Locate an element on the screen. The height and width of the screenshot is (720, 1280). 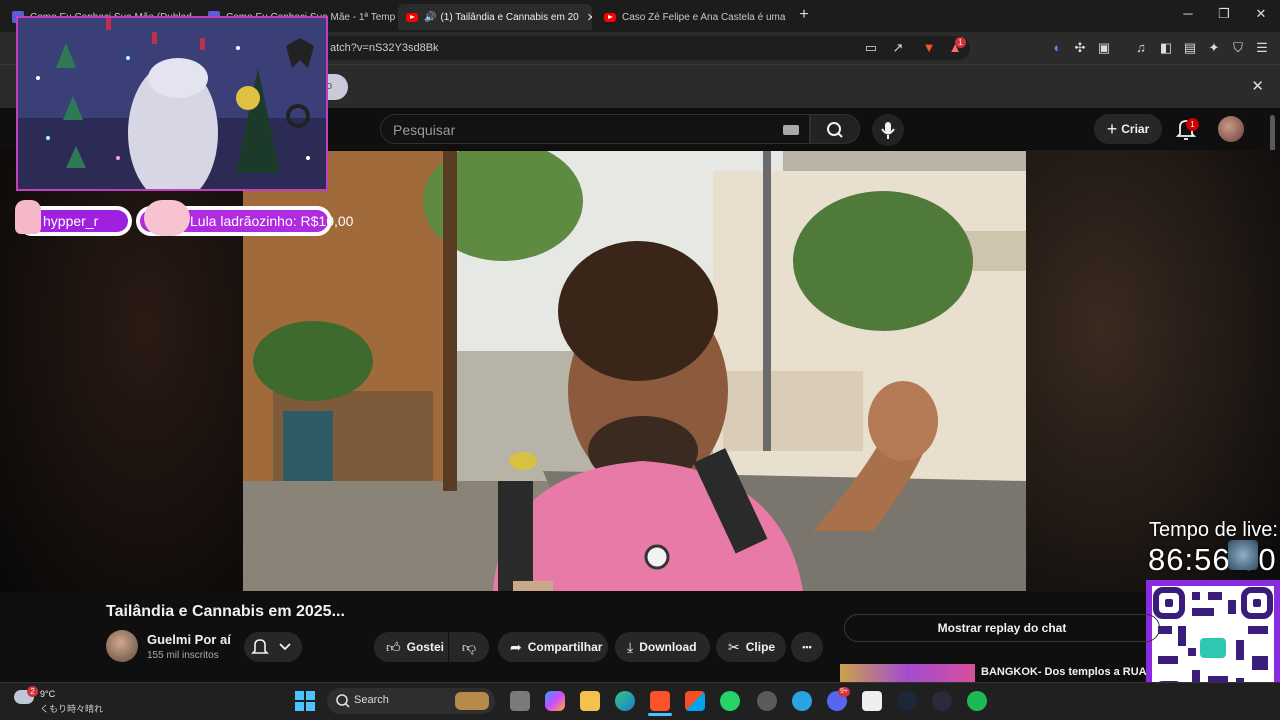
weather-description: くもり時々晴れ is located at coordinates (71, 708).